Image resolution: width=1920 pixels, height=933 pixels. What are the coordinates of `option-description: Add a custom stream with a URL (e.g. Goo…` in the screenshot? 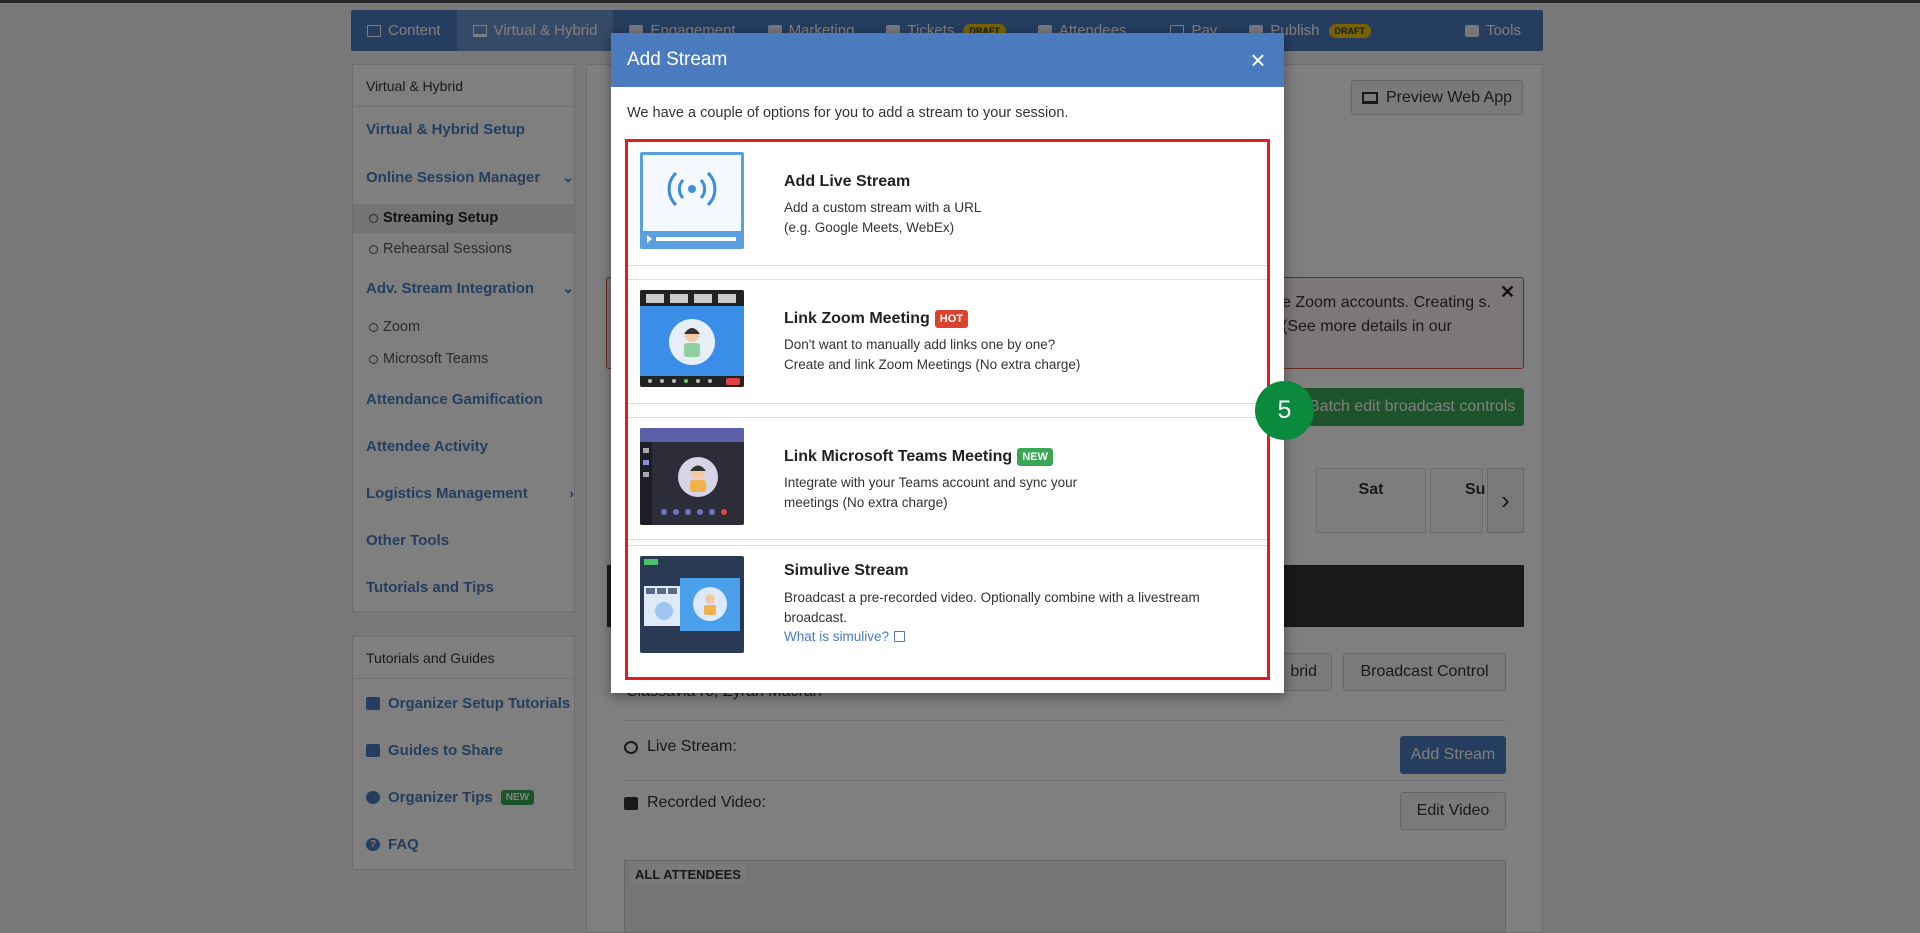 It's located at (883, 217).